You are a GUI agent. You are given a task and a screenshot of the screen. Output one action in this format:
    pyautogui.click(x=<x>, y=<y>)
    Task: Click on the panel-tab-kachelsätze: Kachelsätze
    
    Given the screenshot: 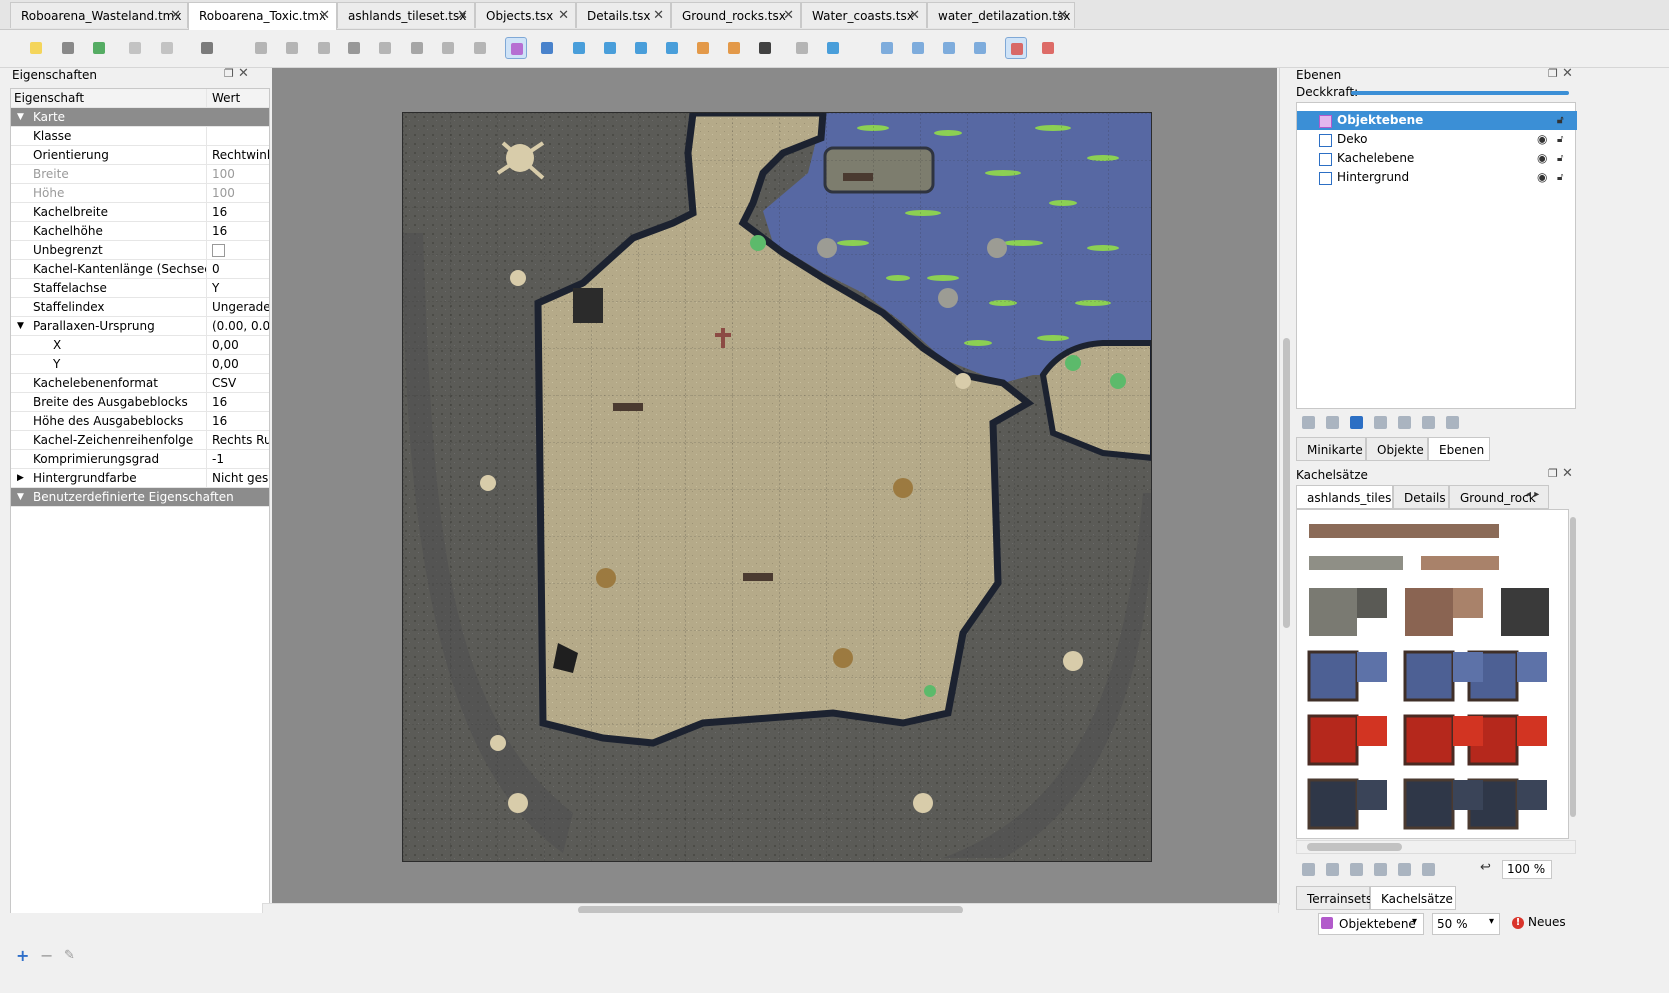 What is the action you would take?
    pyautogui.click(x=1413, y=898)
    